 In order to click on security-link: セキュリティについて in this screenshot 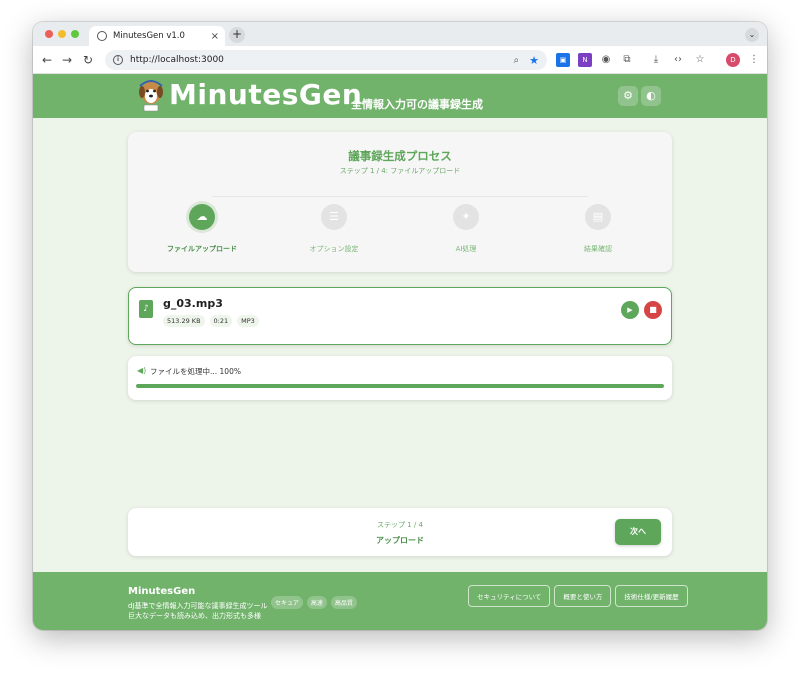, I will do `click(509, 596)`.